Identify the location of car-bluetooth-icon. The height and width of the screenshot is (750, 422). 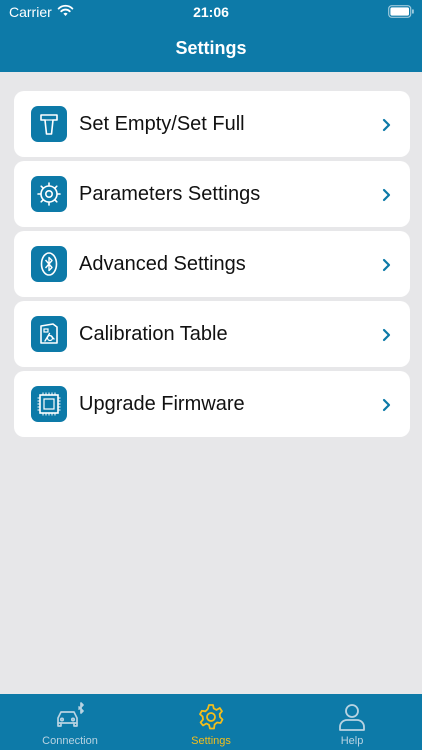
(70, 714).